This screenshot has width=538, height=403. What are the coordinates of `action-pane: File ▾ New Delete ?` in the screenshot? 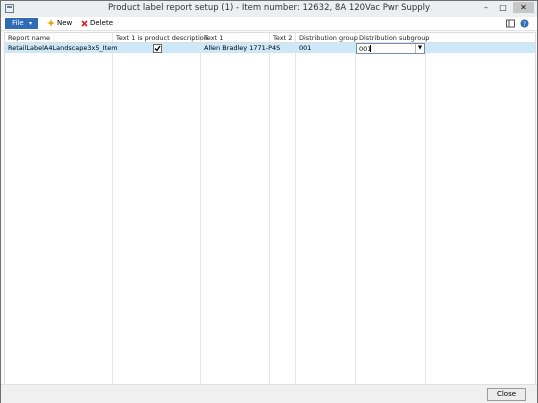 It's located at (269, 24).